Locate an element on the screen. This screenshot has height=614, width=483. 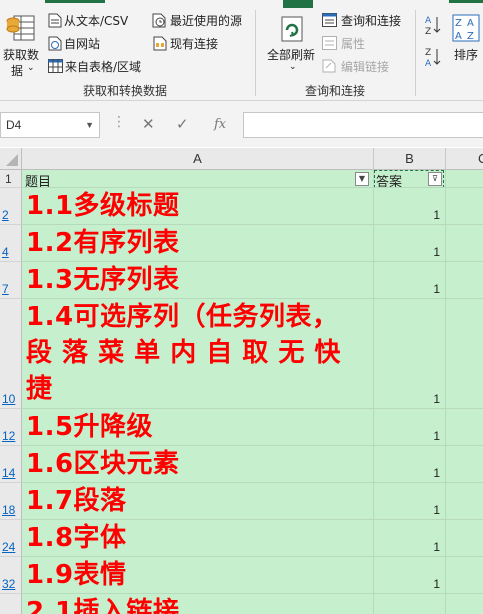
title-cell: 2.1插入链接 is located at coordinates (198, 604).